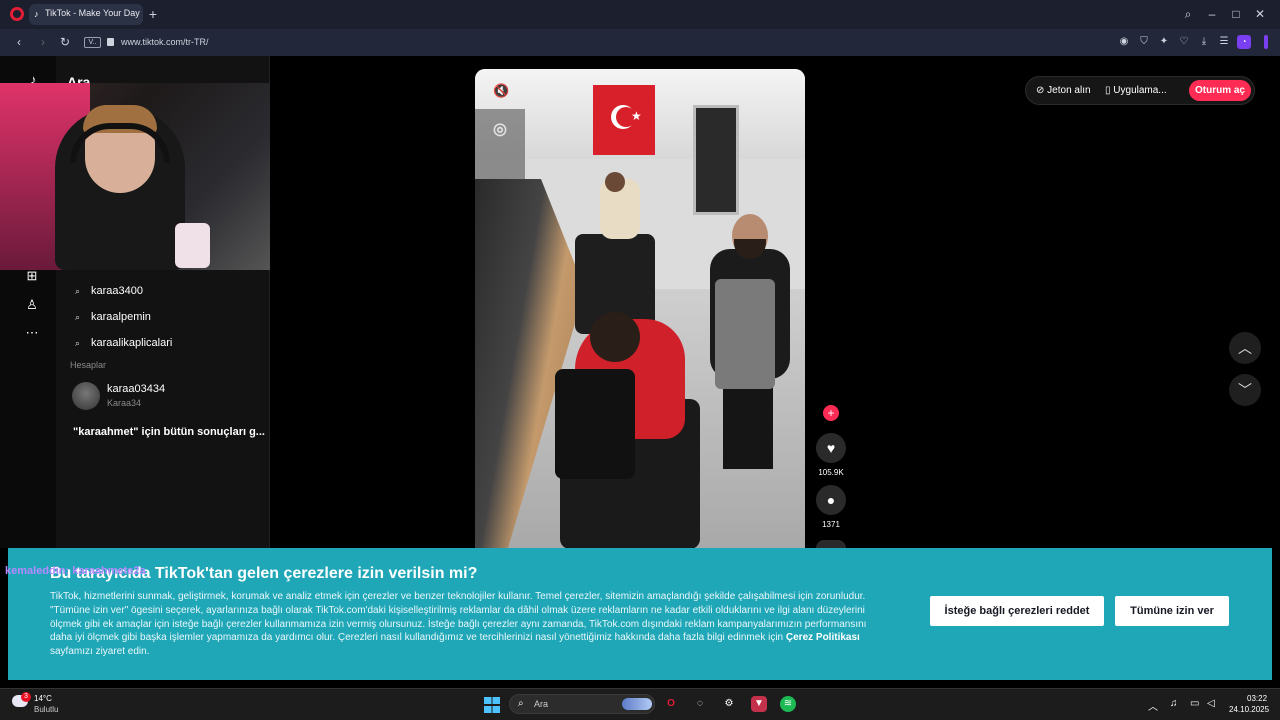 Image resolution: width=1280 pixels, height=720 pixels. I want to click on coin-icon: ⊘, so click(1042, 90).